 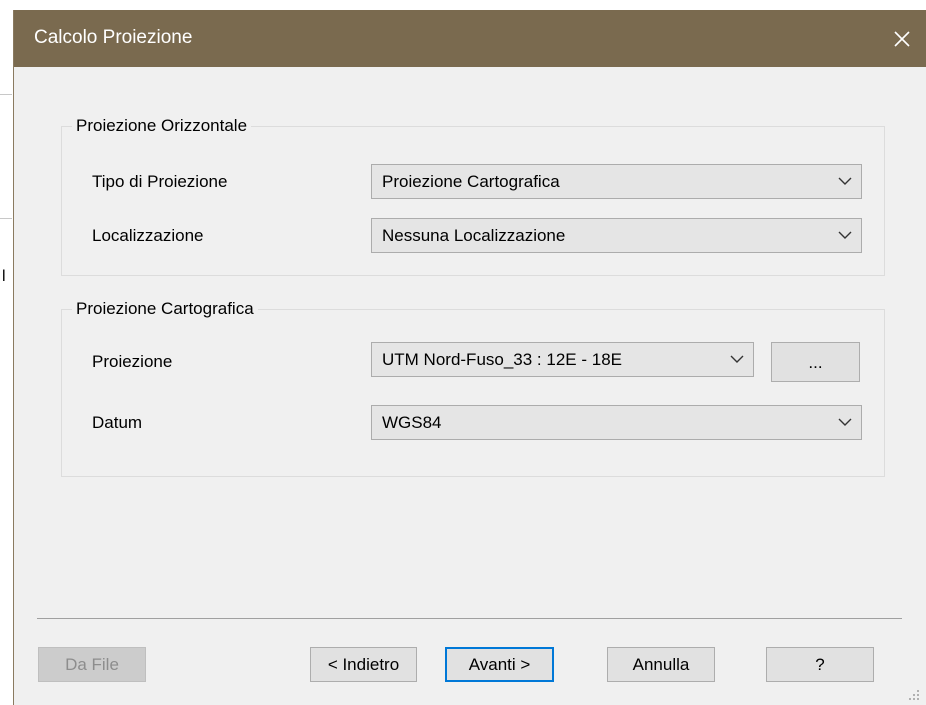 I want to click on help-label: ?, so click(x=820, y=664).